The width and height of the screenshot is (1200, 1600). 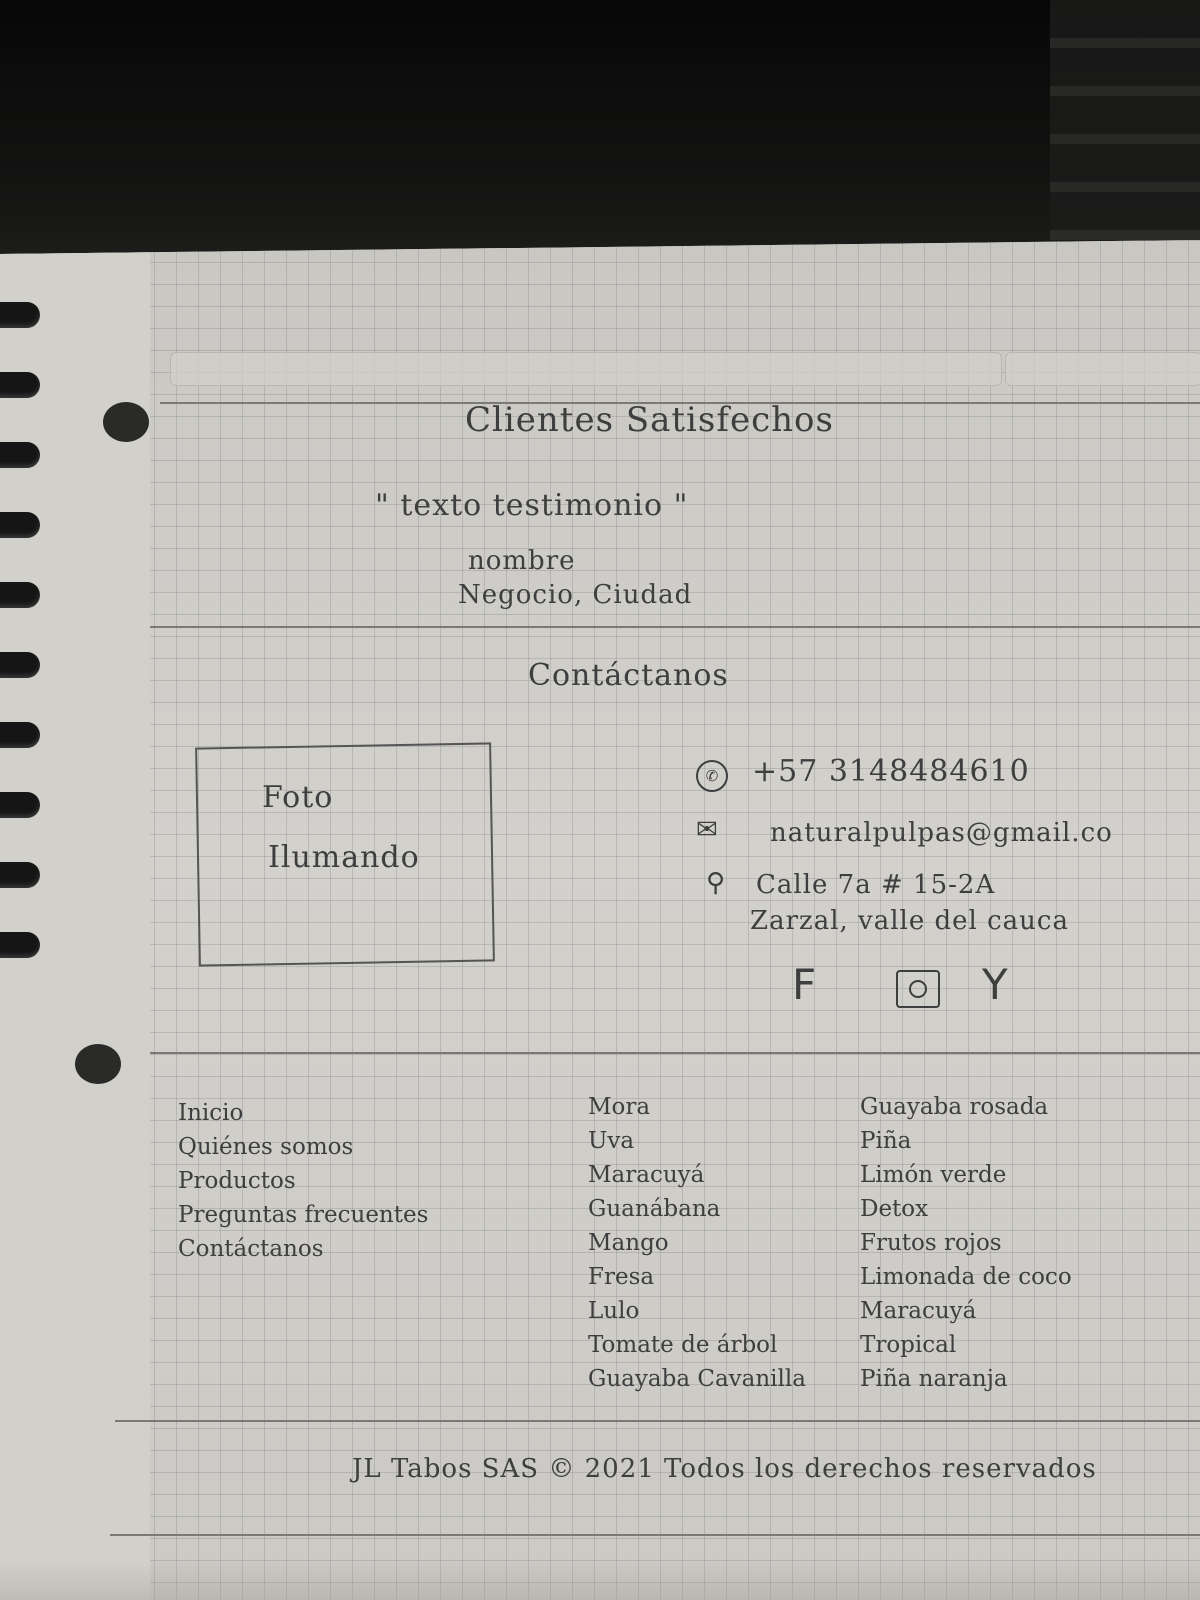 I want to click on footer-link-contactanos: Contáctanos, so click(x=303, y=1249).